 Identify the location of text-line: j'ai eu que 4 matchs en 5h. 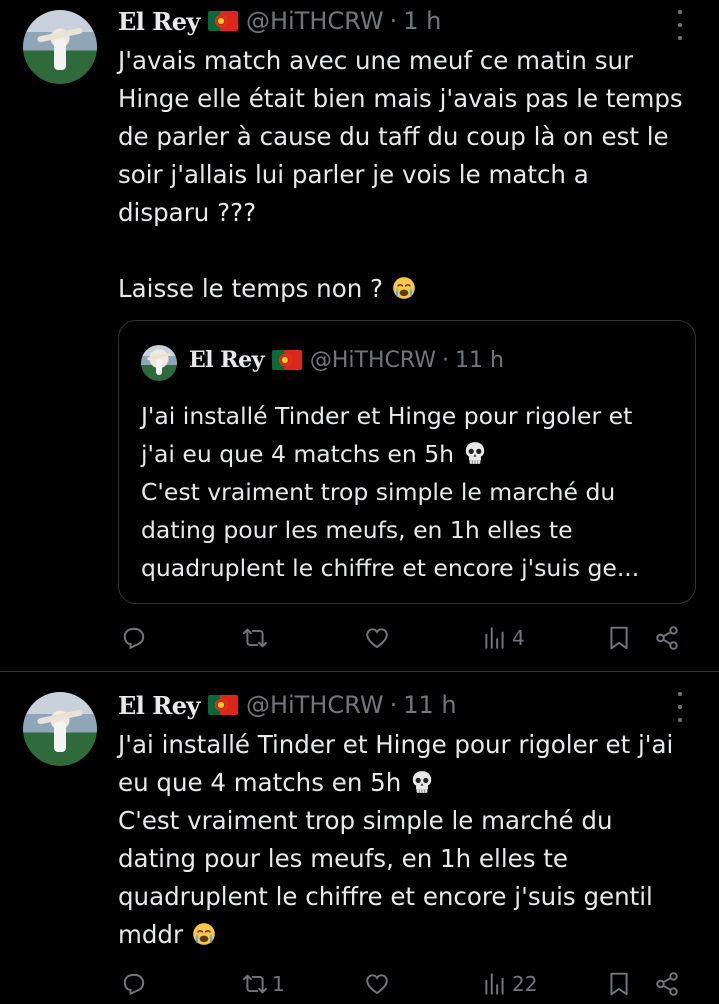
(411, 454).